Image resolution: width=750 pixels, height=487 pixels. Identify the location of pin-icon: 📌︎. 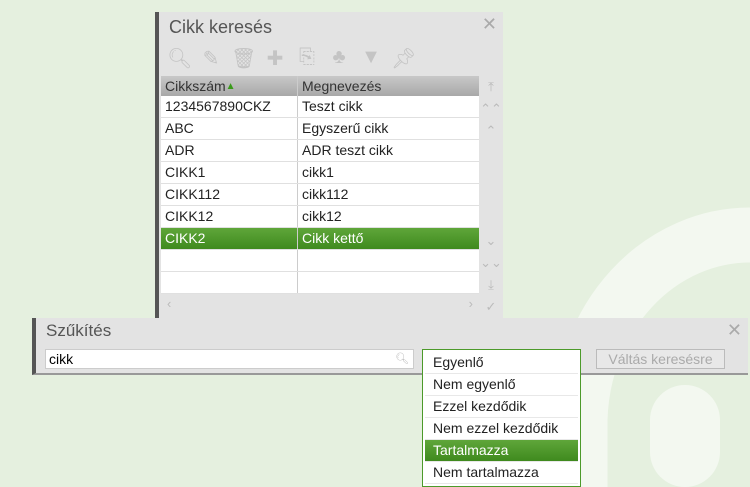
(403, 58).